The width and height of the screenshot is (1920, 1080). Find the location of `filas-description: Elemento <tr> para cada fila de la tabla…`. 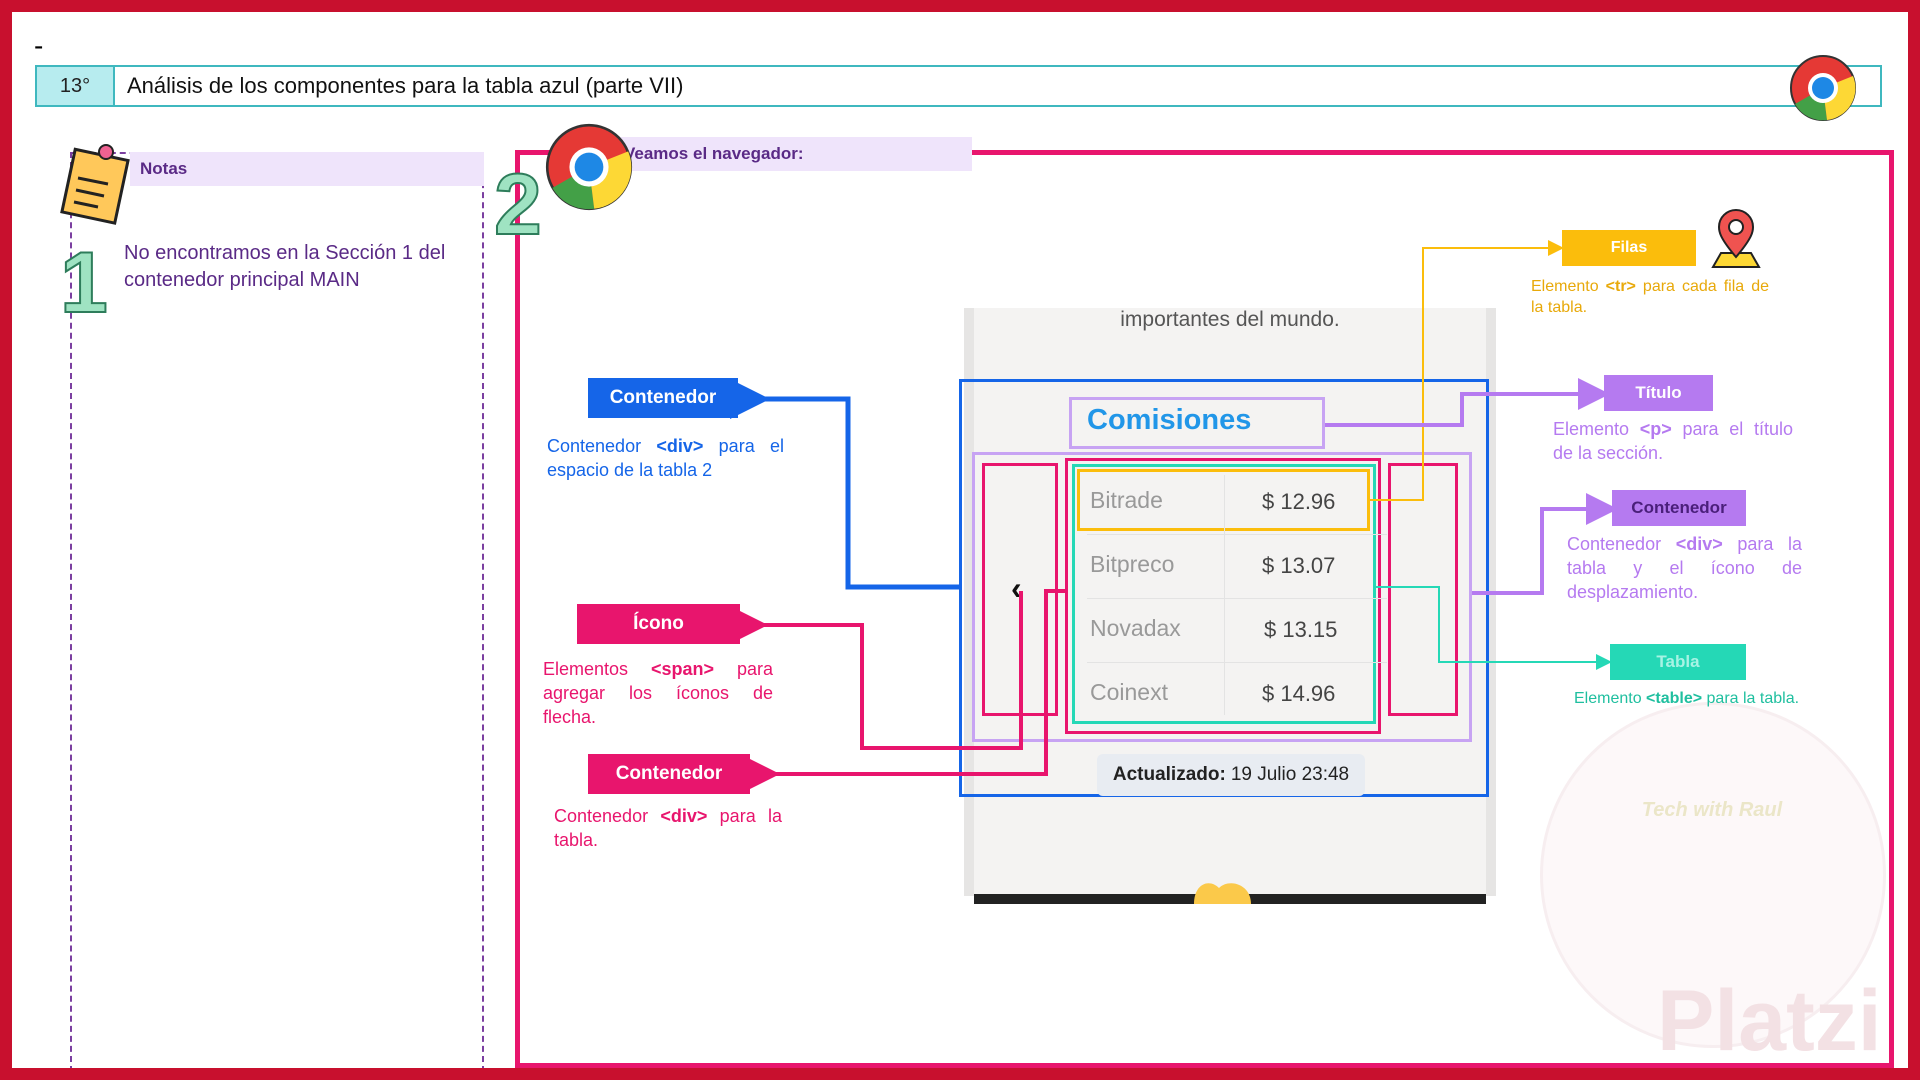

filas-description: Elemento <tr> para cada fila de la tabla… is located at coordinates (1650, 297).